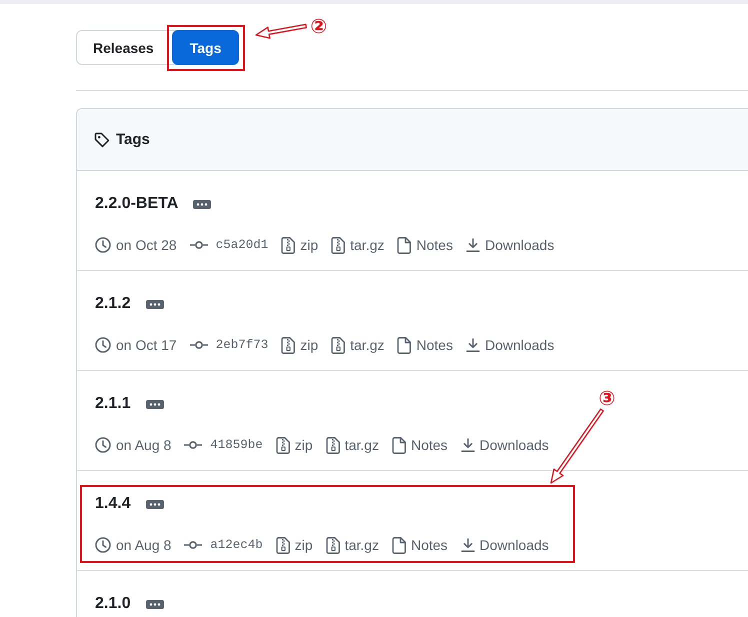  I want to click on tag-name-link: 1.4.4, so click(113, 504).